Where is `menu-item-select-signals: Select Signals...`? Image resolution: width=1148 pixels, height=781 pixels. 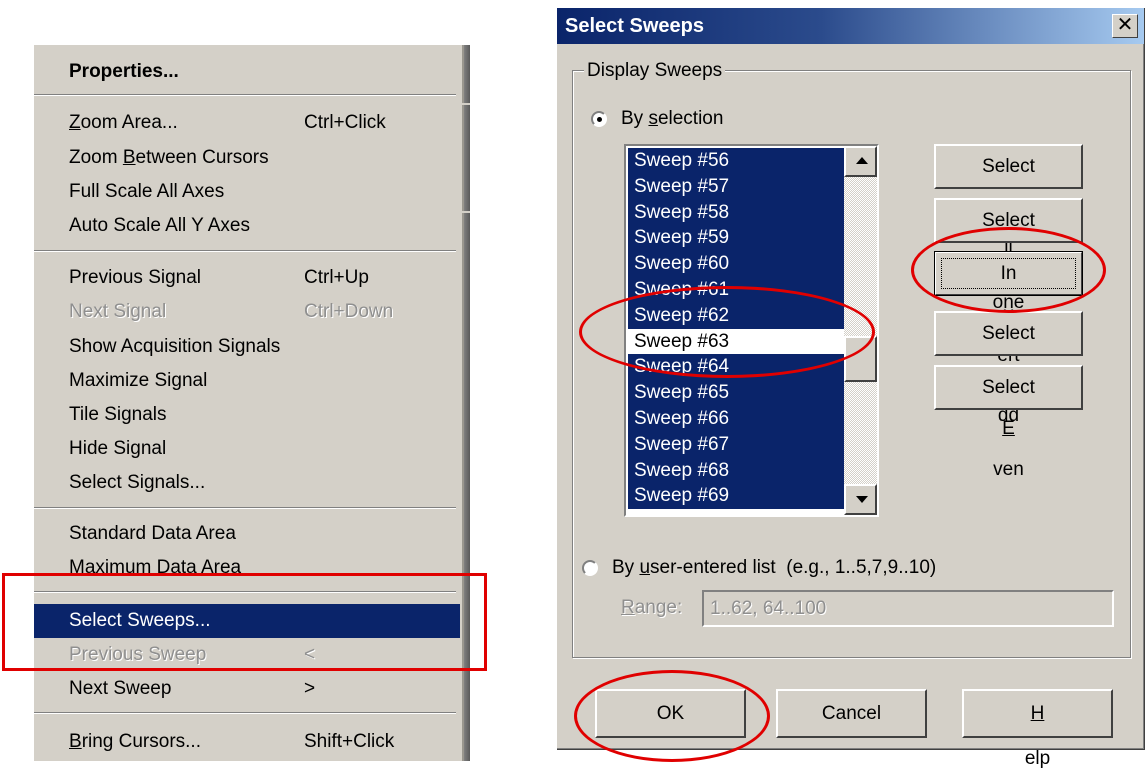
menu-item-select-signals: Select Signals... is located at coordinates (248, 483).